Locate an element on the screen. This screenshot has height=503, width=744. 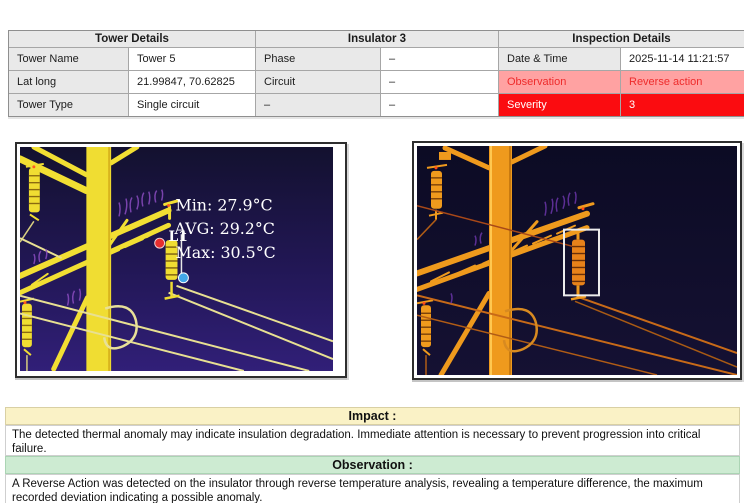
tower-details-header: Tower Details is located at coordinates (132, 39).